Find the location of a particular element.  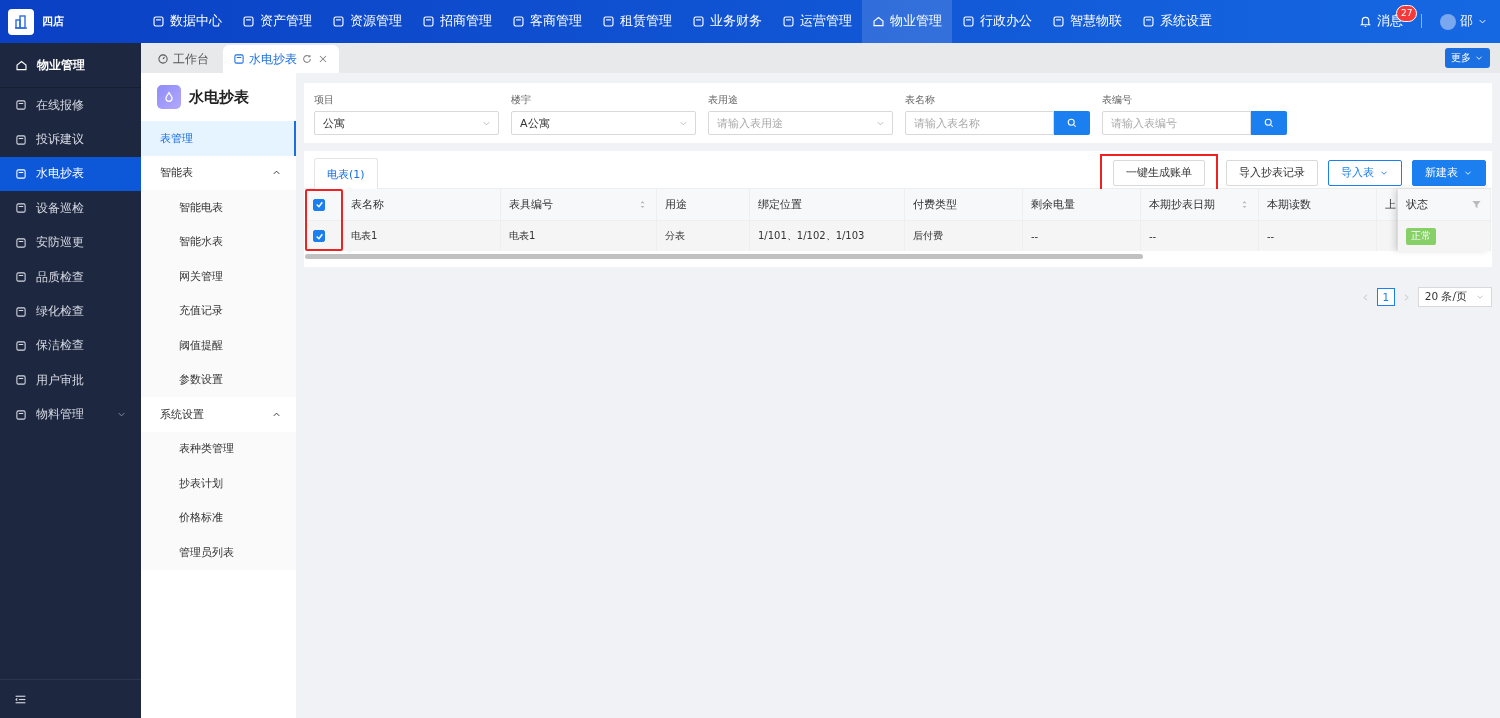

submenu-item: 智能电表 is located at coordinates (218, 207).